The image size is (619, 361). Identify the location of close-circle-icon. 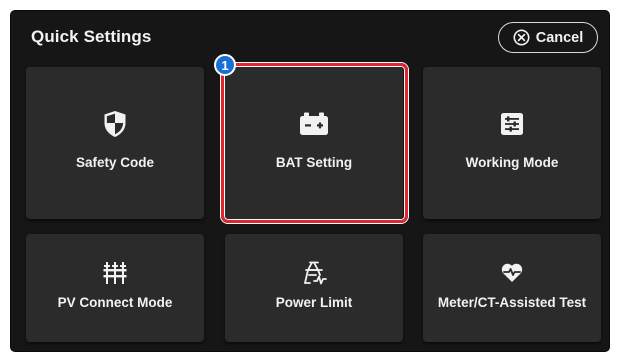
(521, 37).